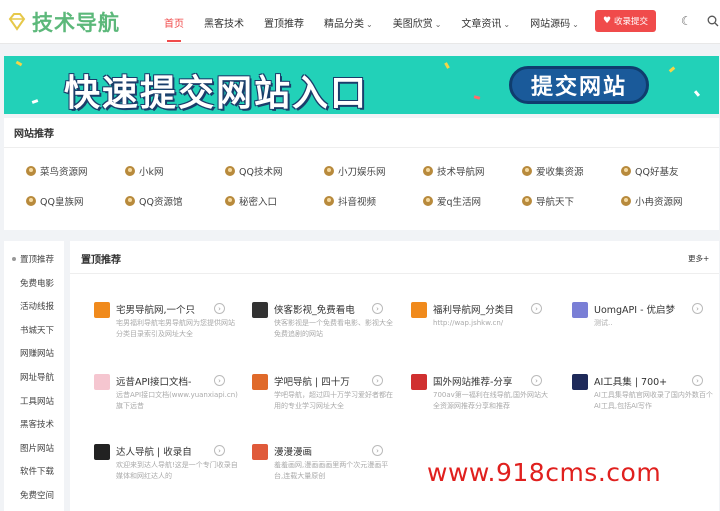  I want to click on nav-item: 置顶推荐, so click(284, 22).